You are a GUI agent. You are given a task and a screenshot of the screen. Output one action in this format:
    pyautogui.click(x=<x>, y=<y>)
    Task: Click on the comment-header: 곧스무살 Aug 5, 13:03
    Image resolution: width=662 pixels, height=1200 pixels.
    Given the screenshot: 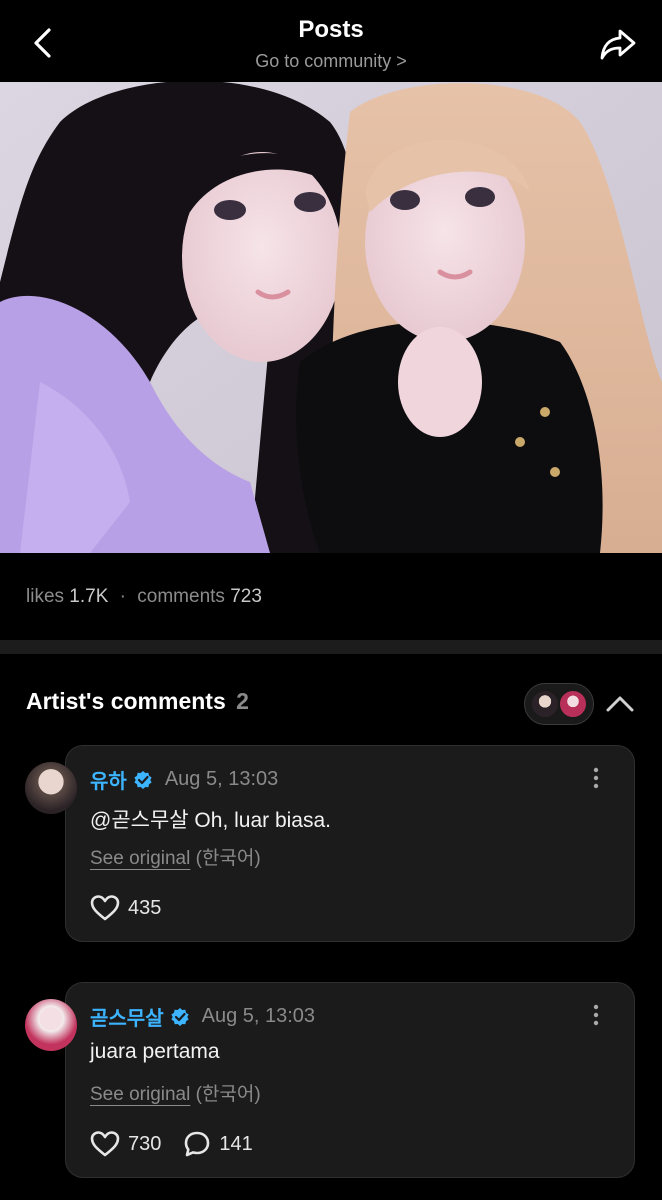 What is the action you would take?
    pyautogui.click(x=202, y=1016)
    